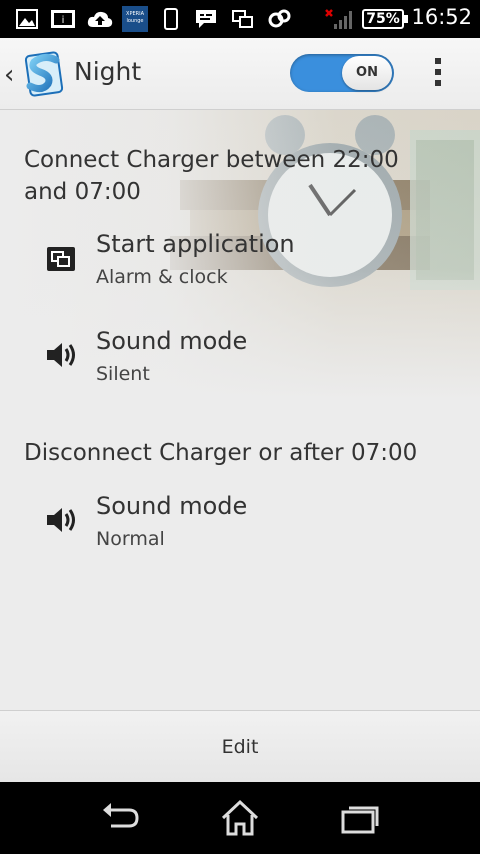 Image resolution: width=480 pixels, height=854 pixels. What do you see at coordinates (27, 19) in the screenshot?
I see `picture-icon` at bounding box center [27, 19].